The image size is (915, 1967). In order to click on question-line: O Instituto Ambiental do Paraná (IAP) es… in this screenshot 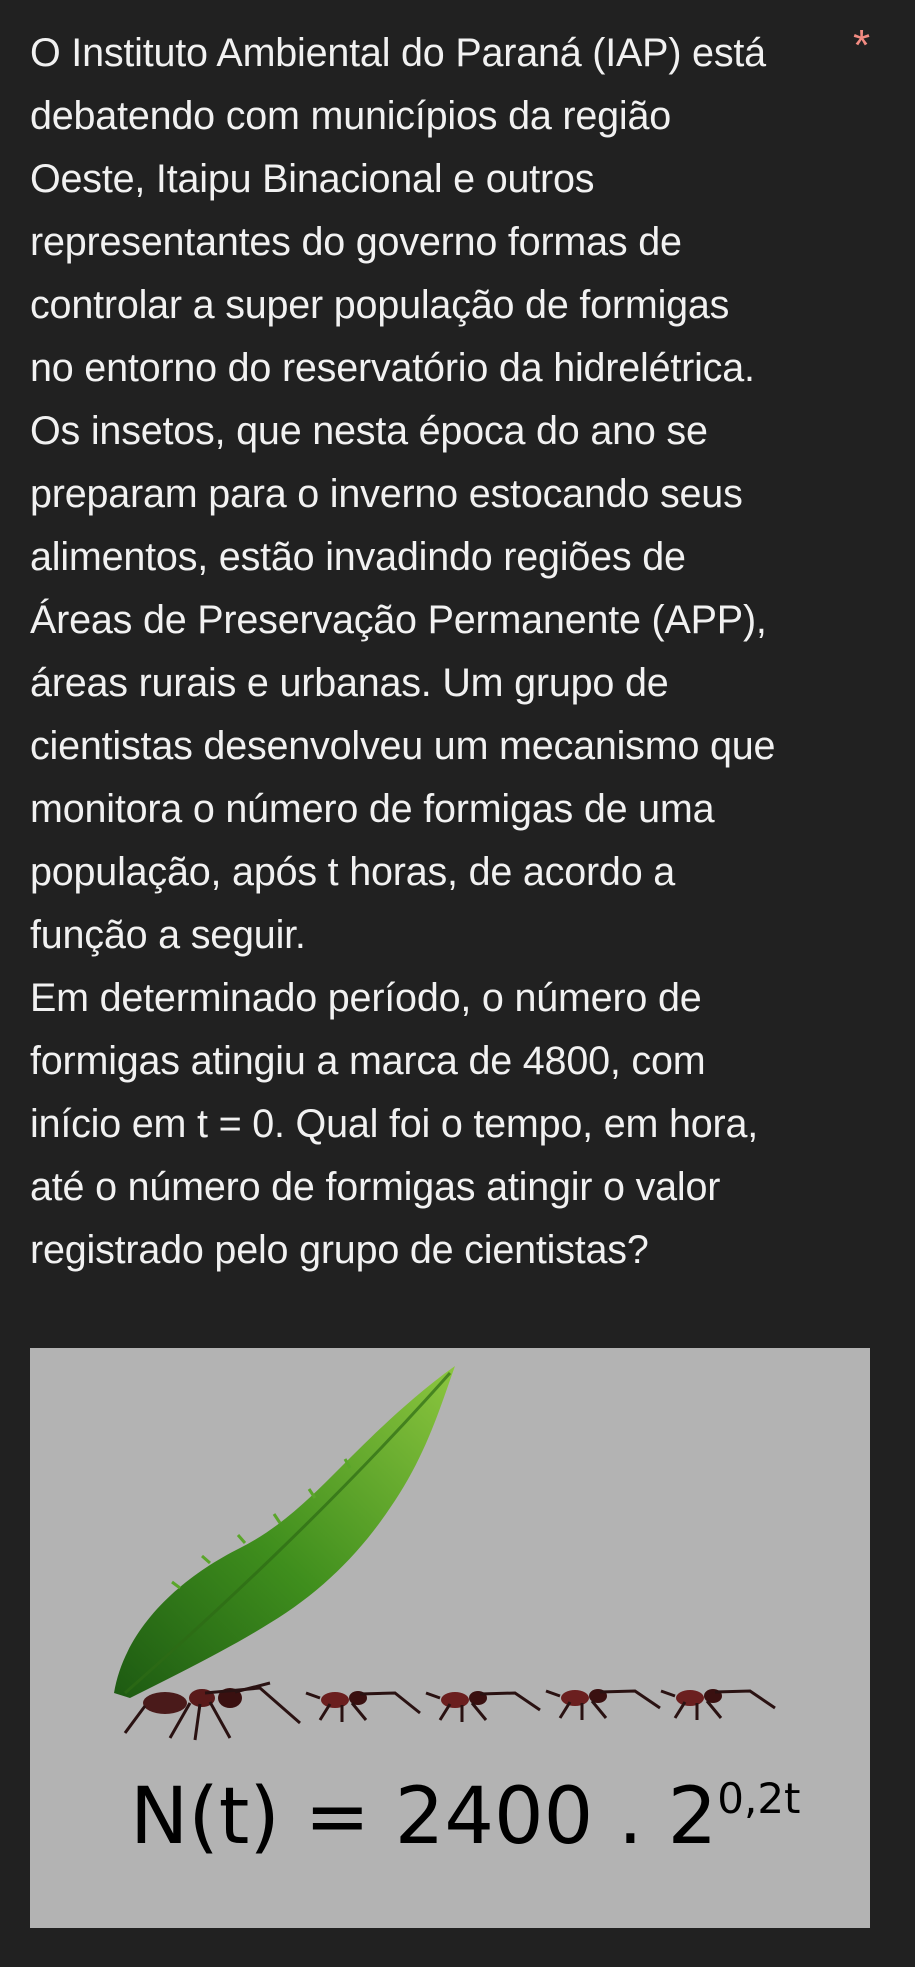, I will do `click(398, 53)`.